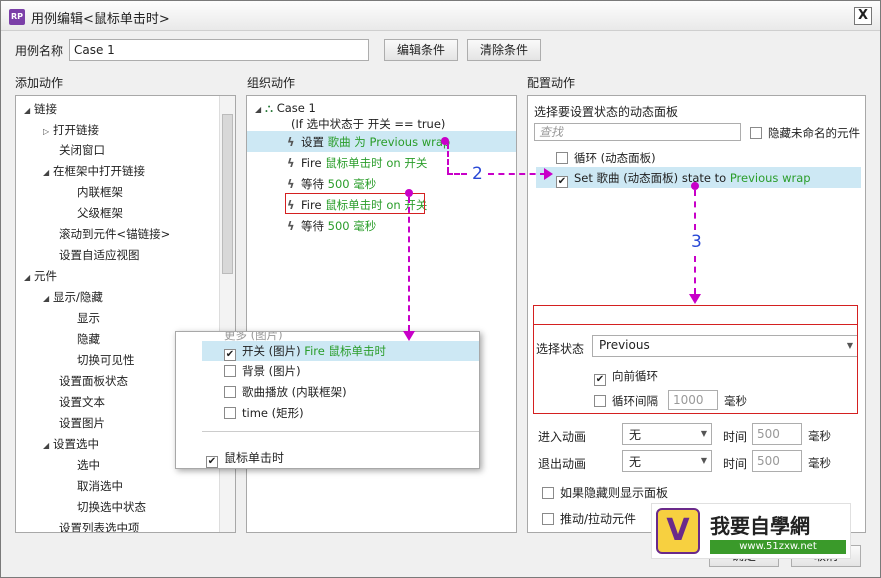  What do you see at coordinates (805, 133) in the screenshot?
I see `hide-unnamed-option: 隐藏未命名的元件` at bounding box center [805, 133].